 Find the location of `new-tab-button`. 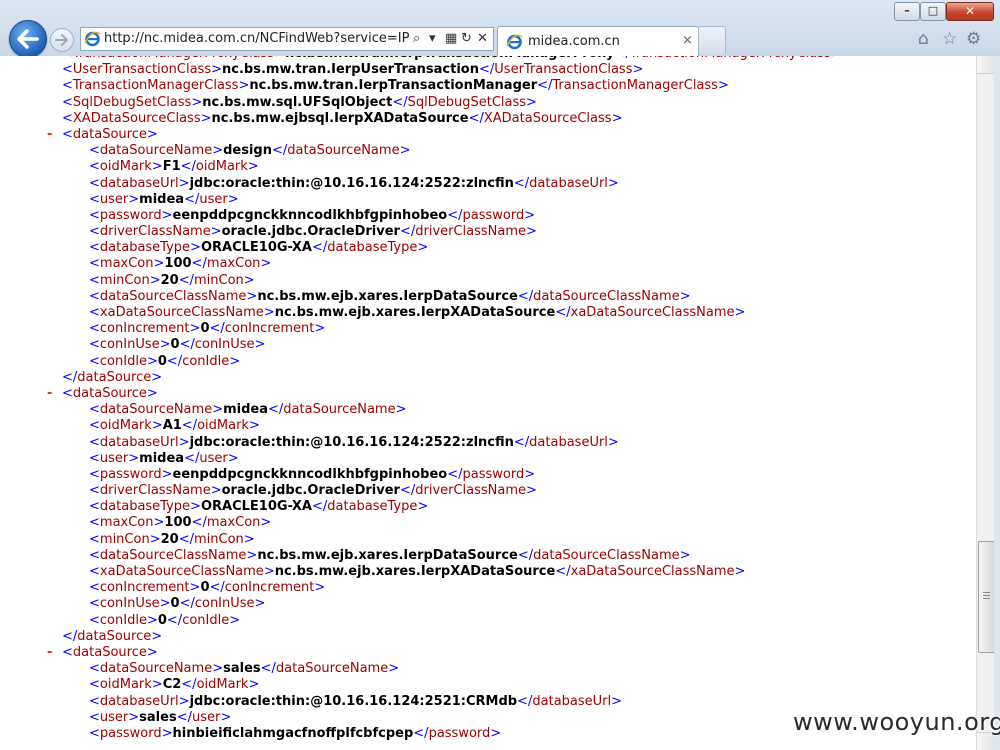

new-tab-button is located at coordinates (712, 40).